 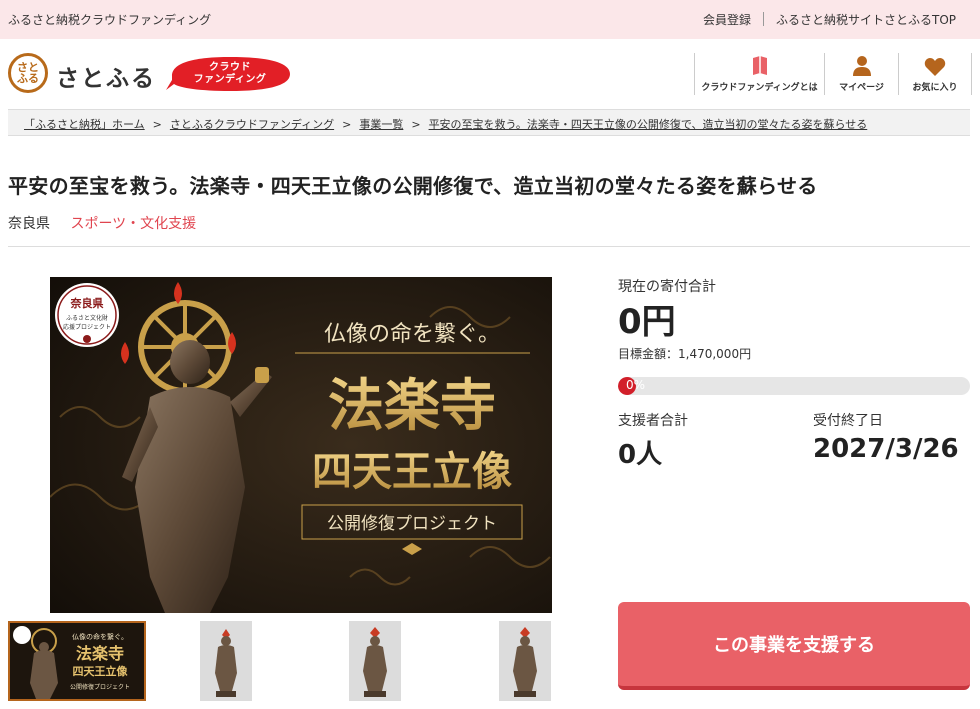 I want to click on nav-mypage: マイページ, so click(x=861, y=74).